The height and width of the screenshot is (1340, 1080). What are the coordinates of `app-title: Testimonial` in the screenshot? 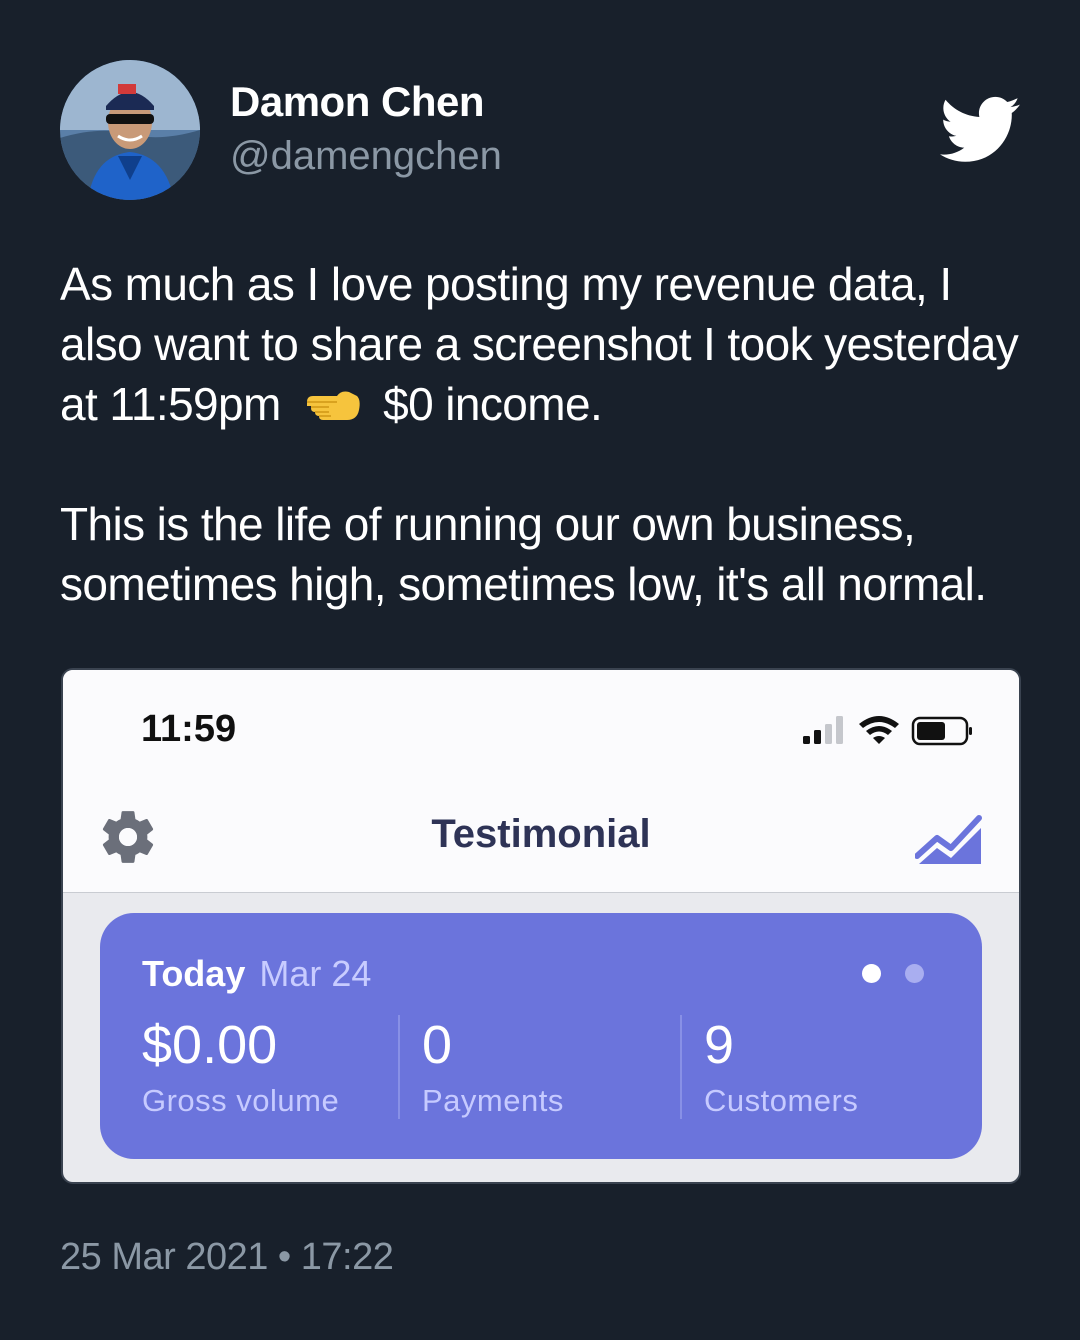 It's located at (541, 834).